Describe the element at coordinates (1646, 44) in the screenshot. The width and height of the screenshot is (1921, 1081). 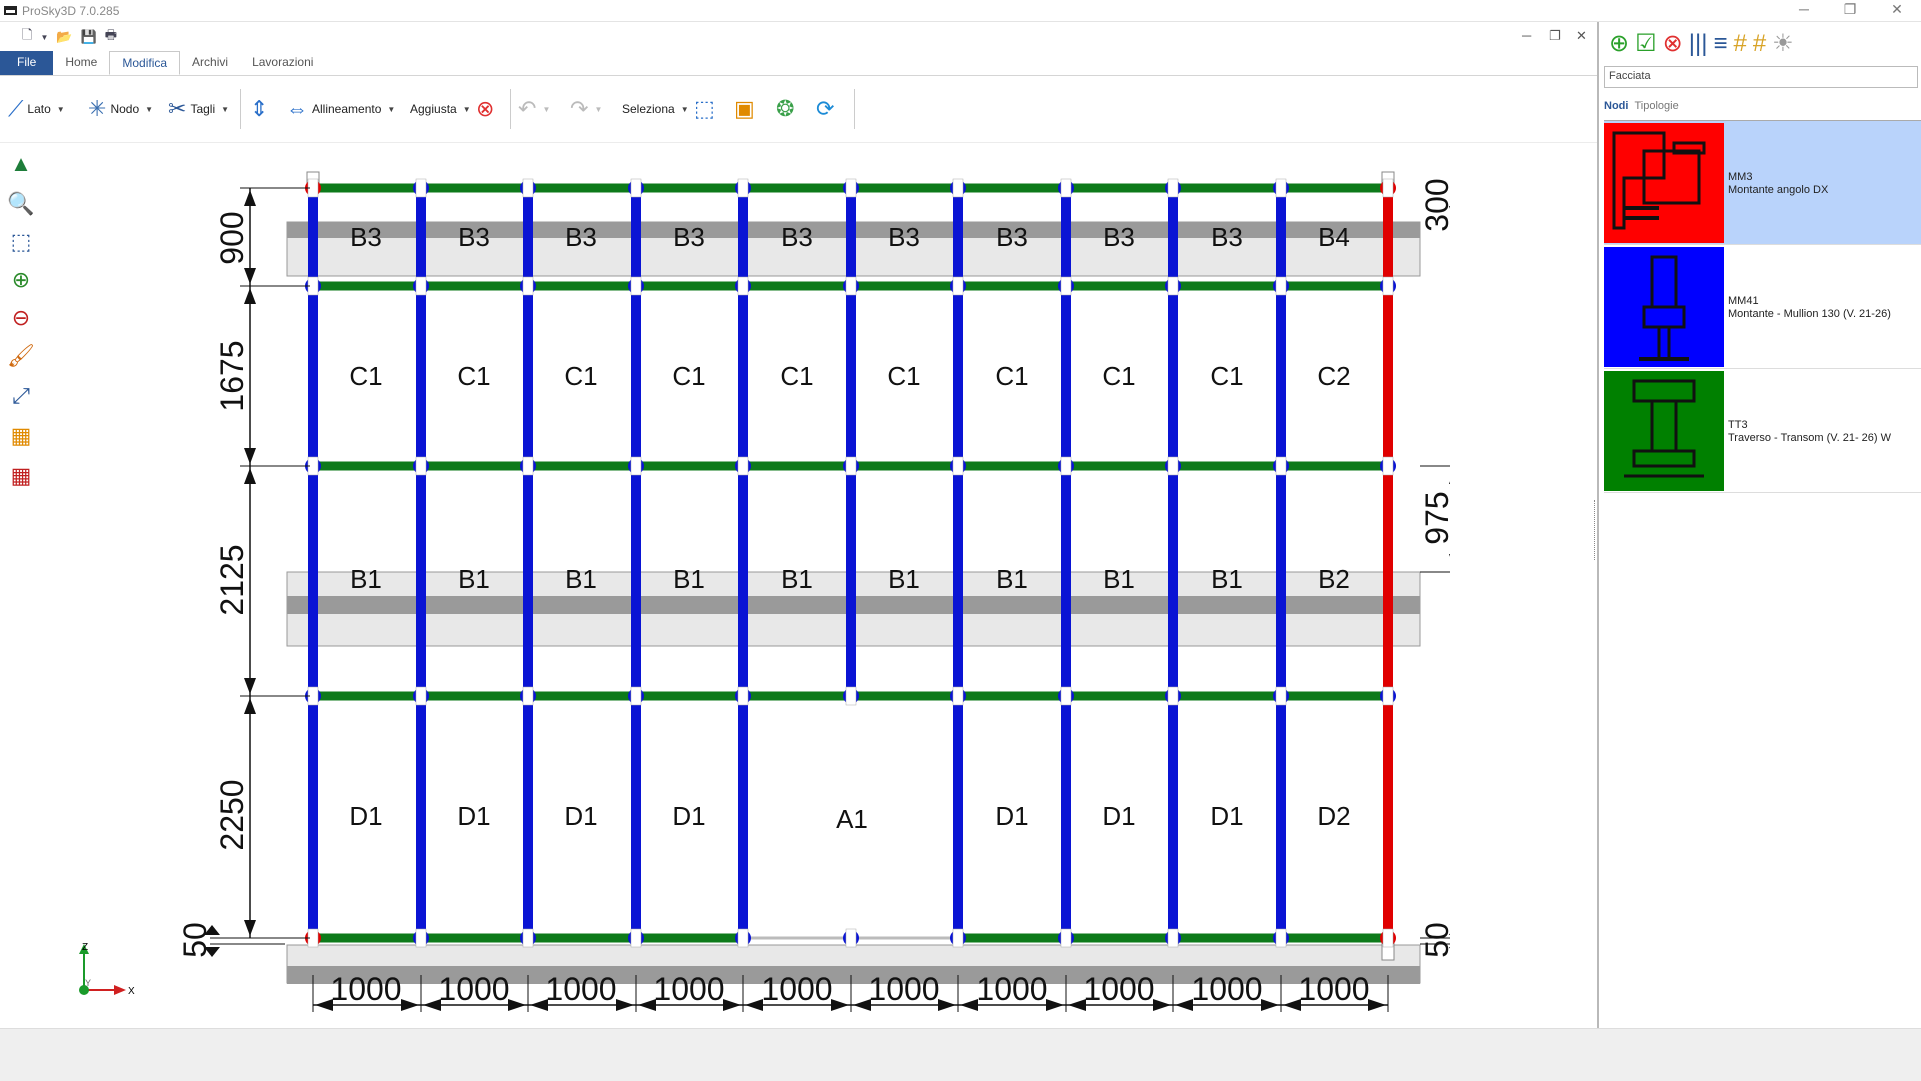
I see `confirm-icon: ☑` at that location.